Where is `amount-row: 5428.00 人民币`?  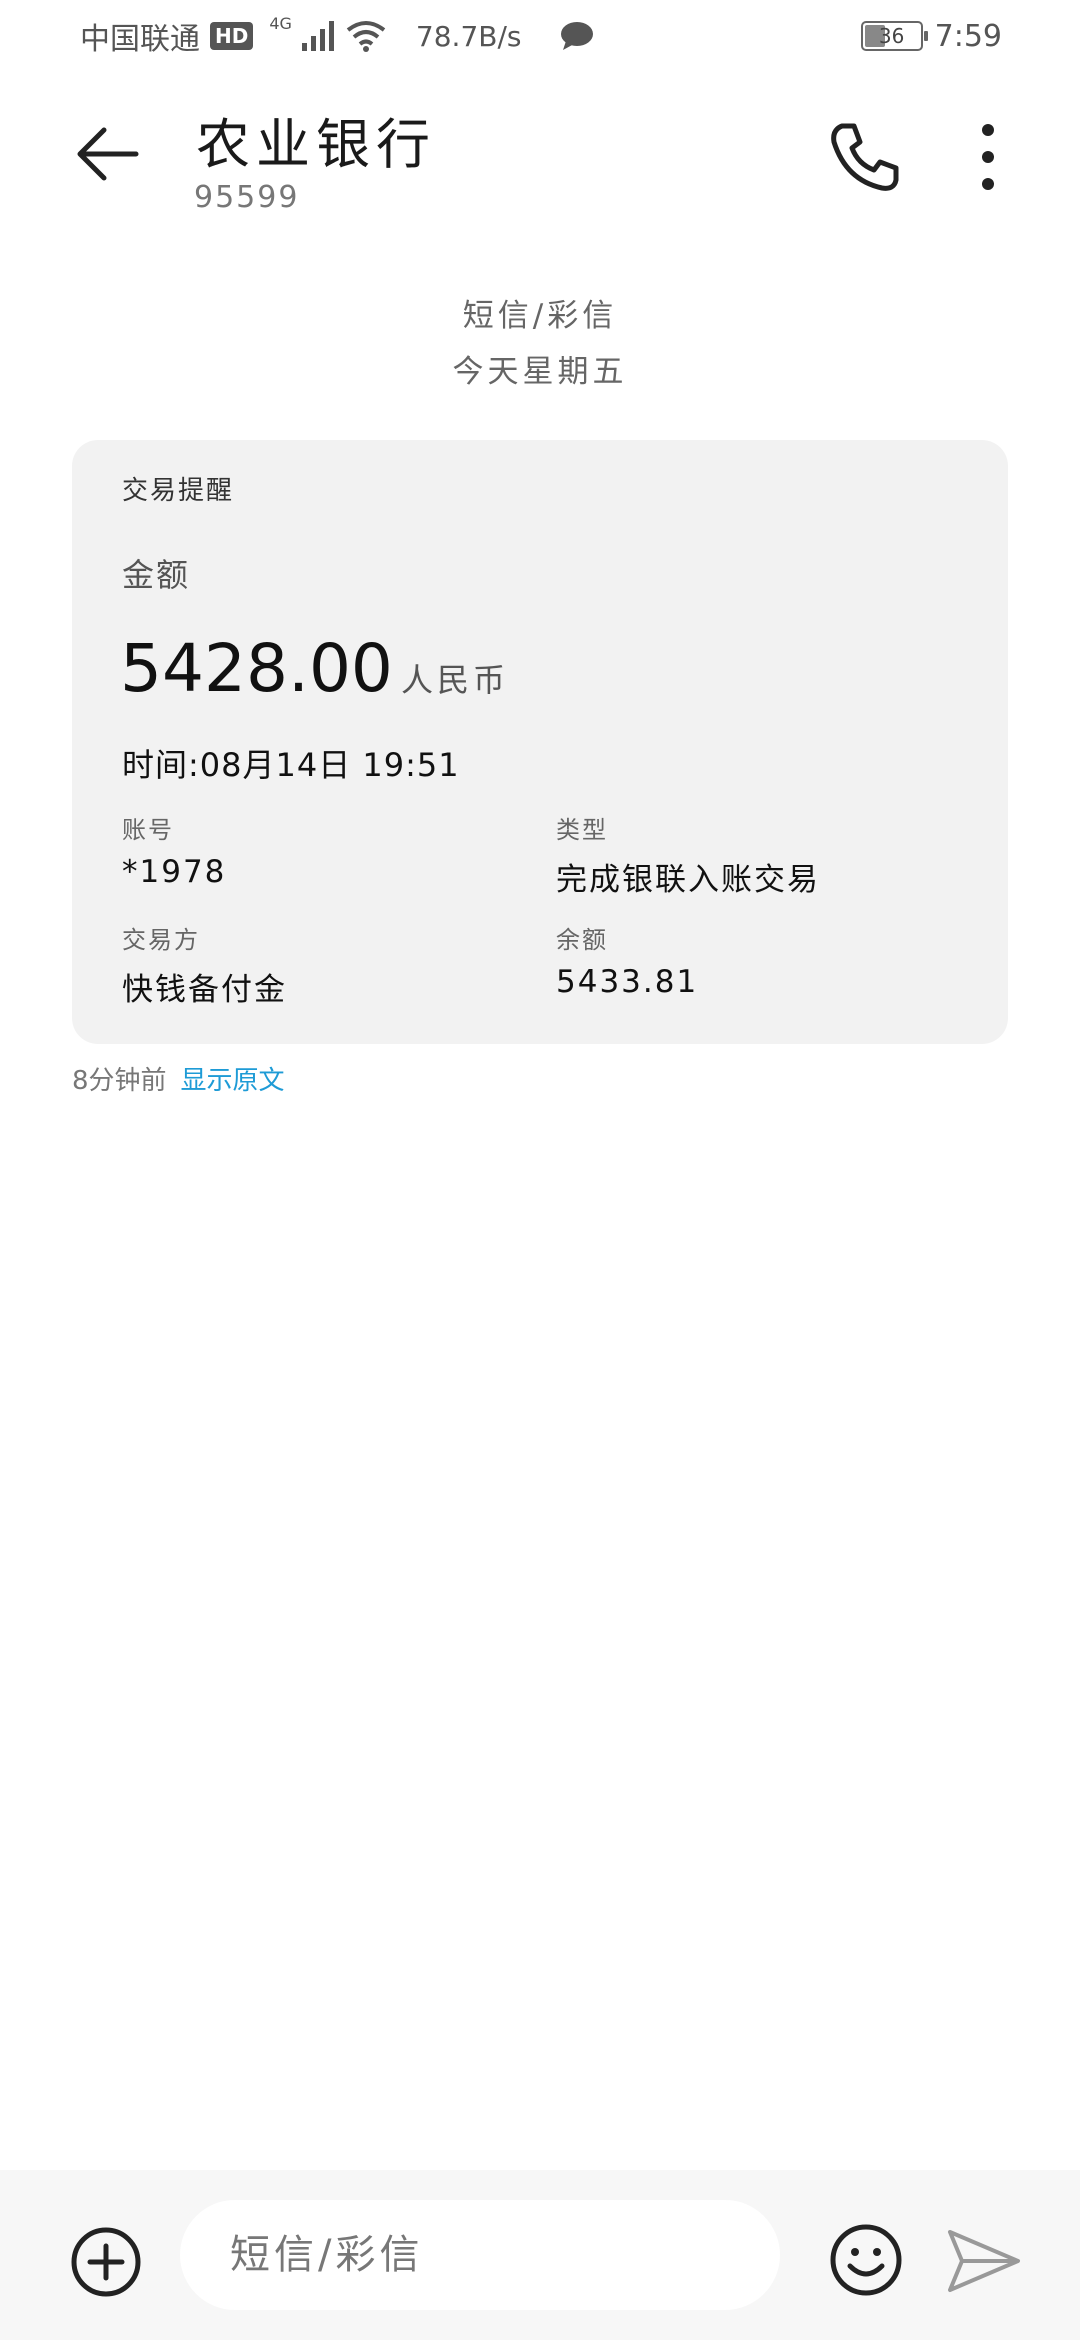 amount-row: 5428.00 人民币 is located at coordinates (314, 668).